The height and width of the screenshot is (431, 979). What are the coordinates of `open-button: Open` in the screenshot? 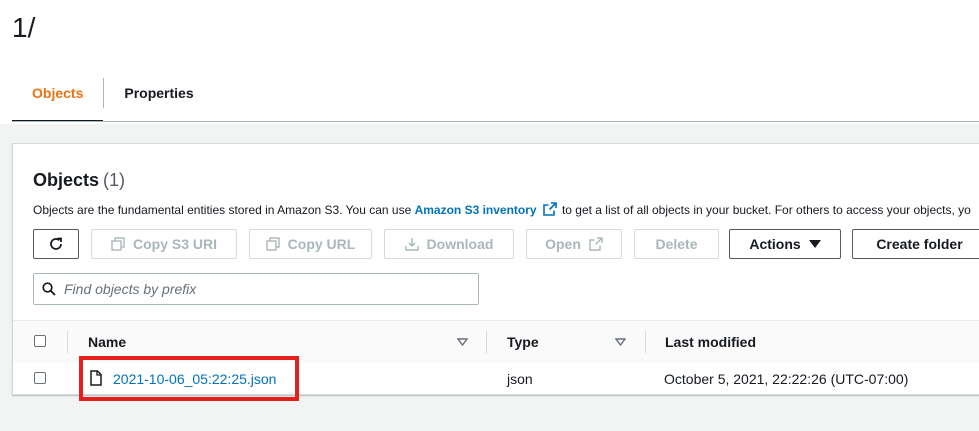 It's located at (574, 244).